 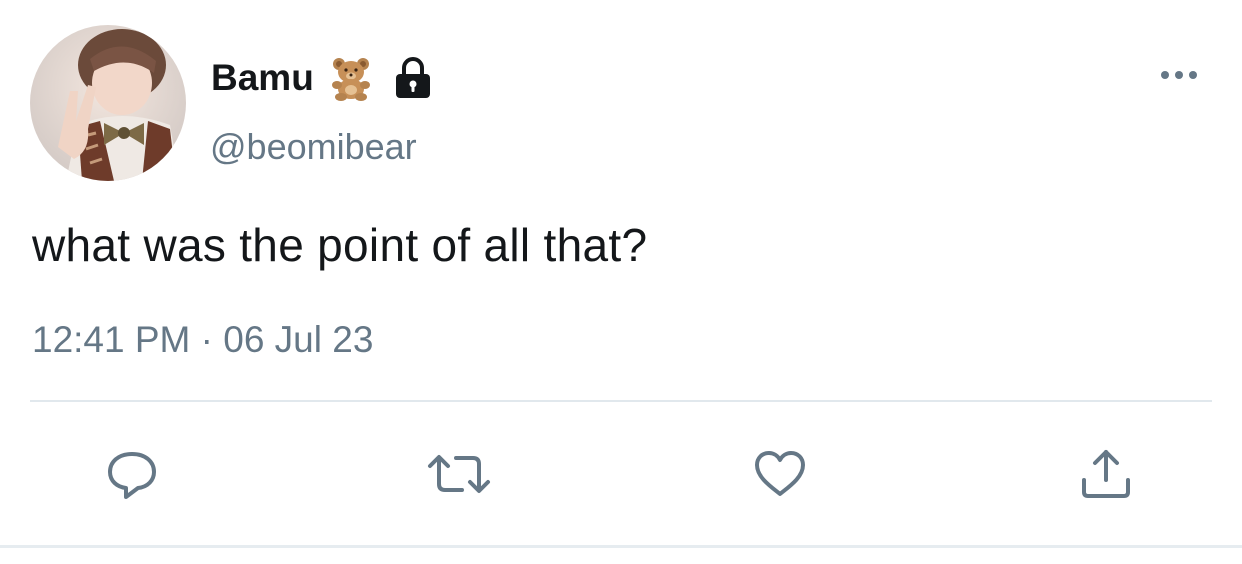 What do you see at coordinates (202, 340) in the screenshot?
I see `tweet-timestamp: 12:41 PM · 06 Jul 23` at bounding box center [202, 340].